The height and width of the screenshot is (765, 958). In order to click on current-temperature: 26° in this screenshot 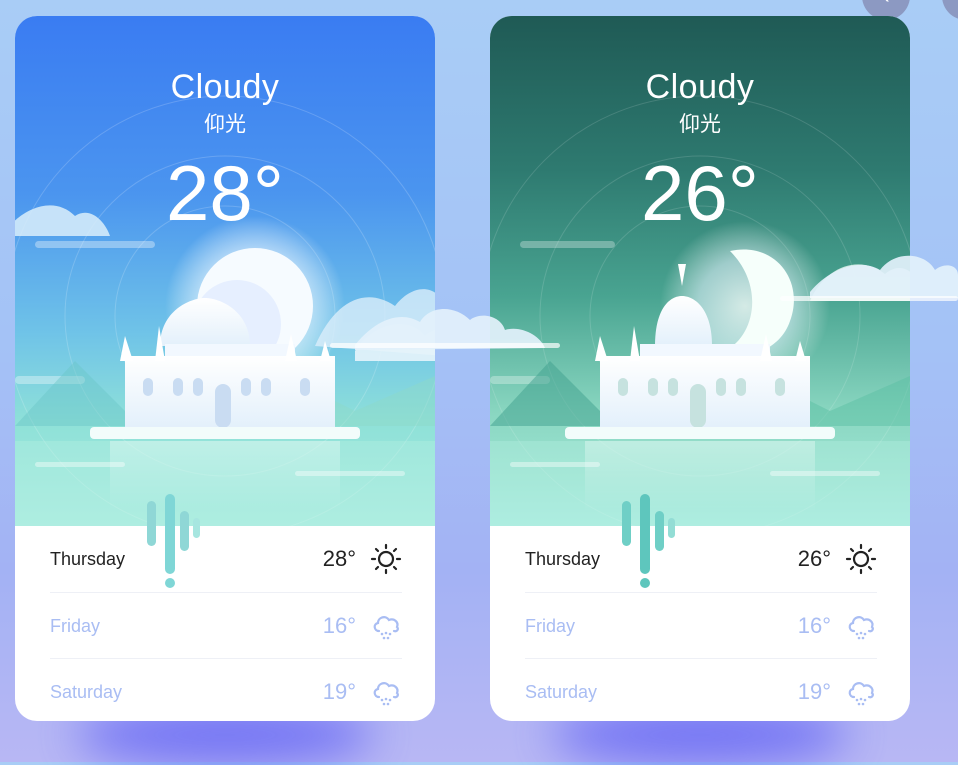, I will do `click(700, 193)`.